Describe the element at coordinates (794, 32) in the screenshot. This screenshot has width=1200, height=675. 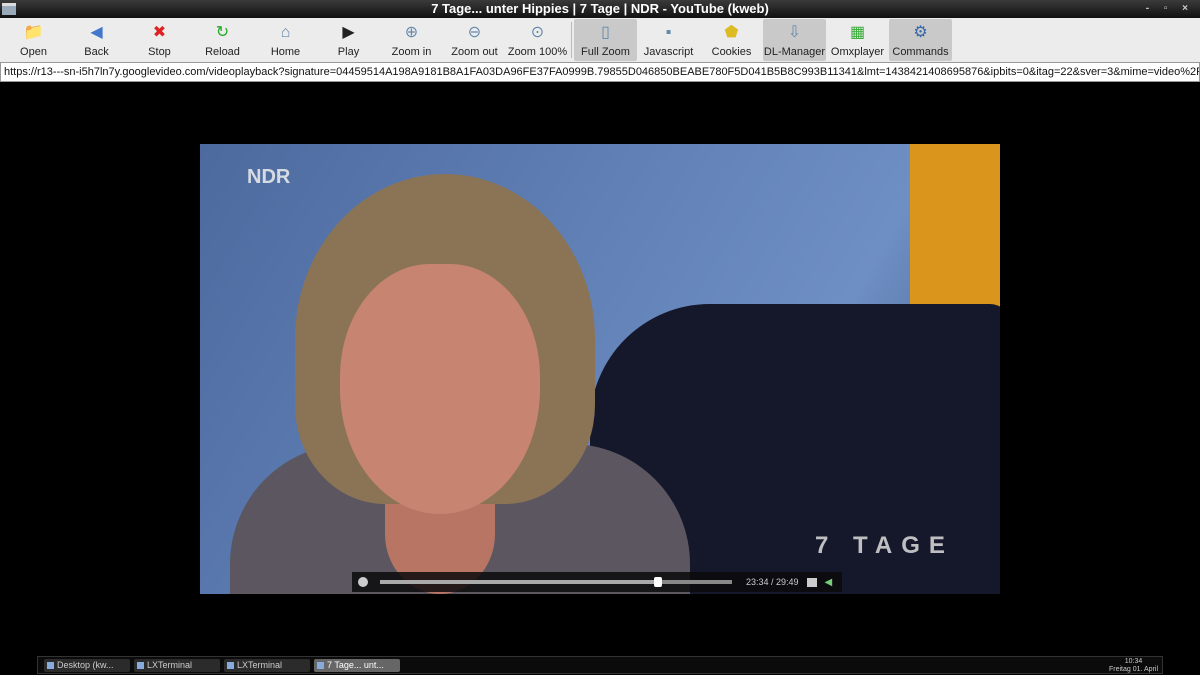
I see `download-icon: ⇩` at that location.